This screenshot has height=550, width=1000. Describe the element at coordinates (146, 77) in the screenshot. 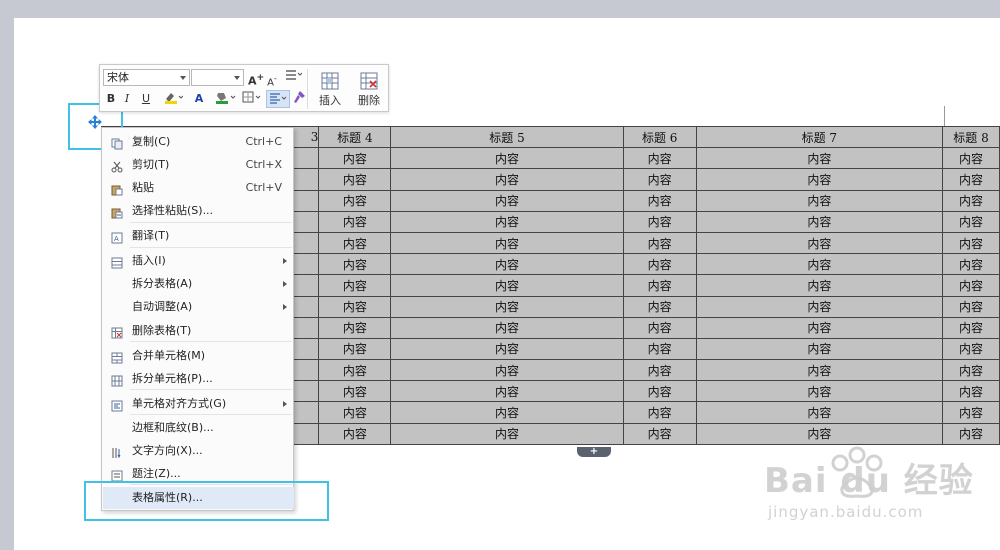

I see `font-name-select: 宋体` at that location.